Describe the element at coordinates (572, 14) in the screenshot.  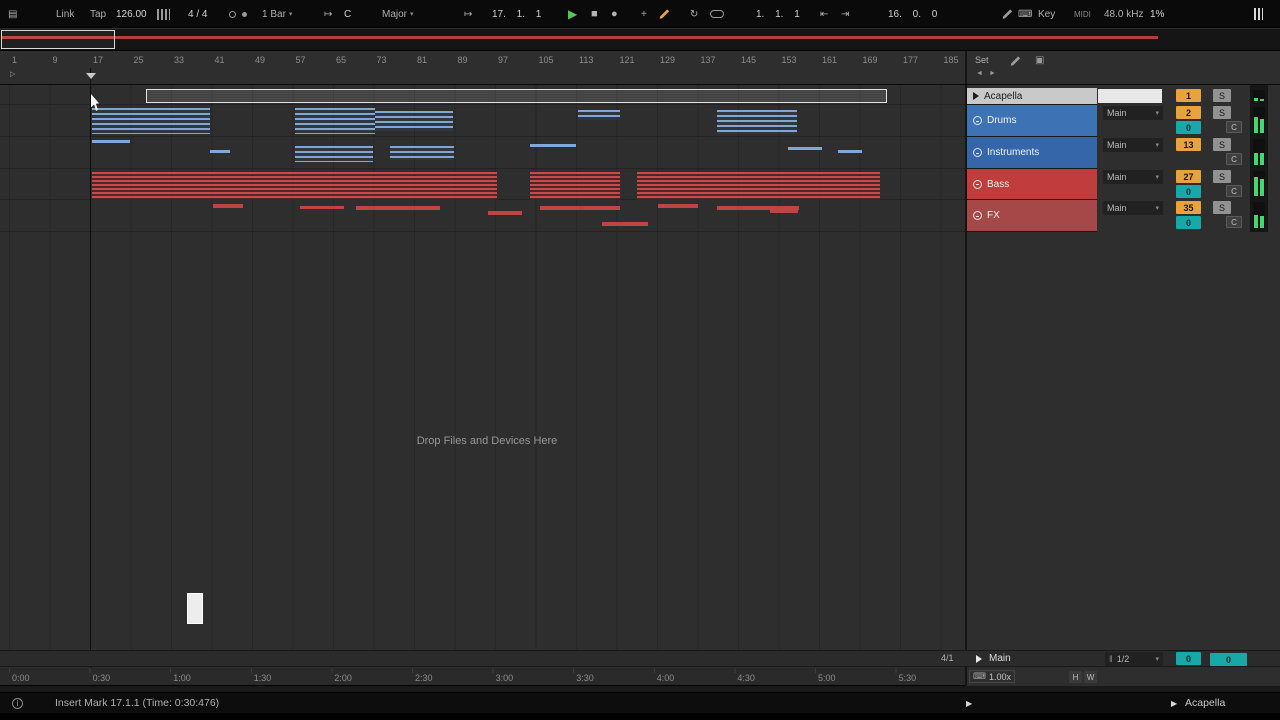
I see `play-button: ▶` at that location.